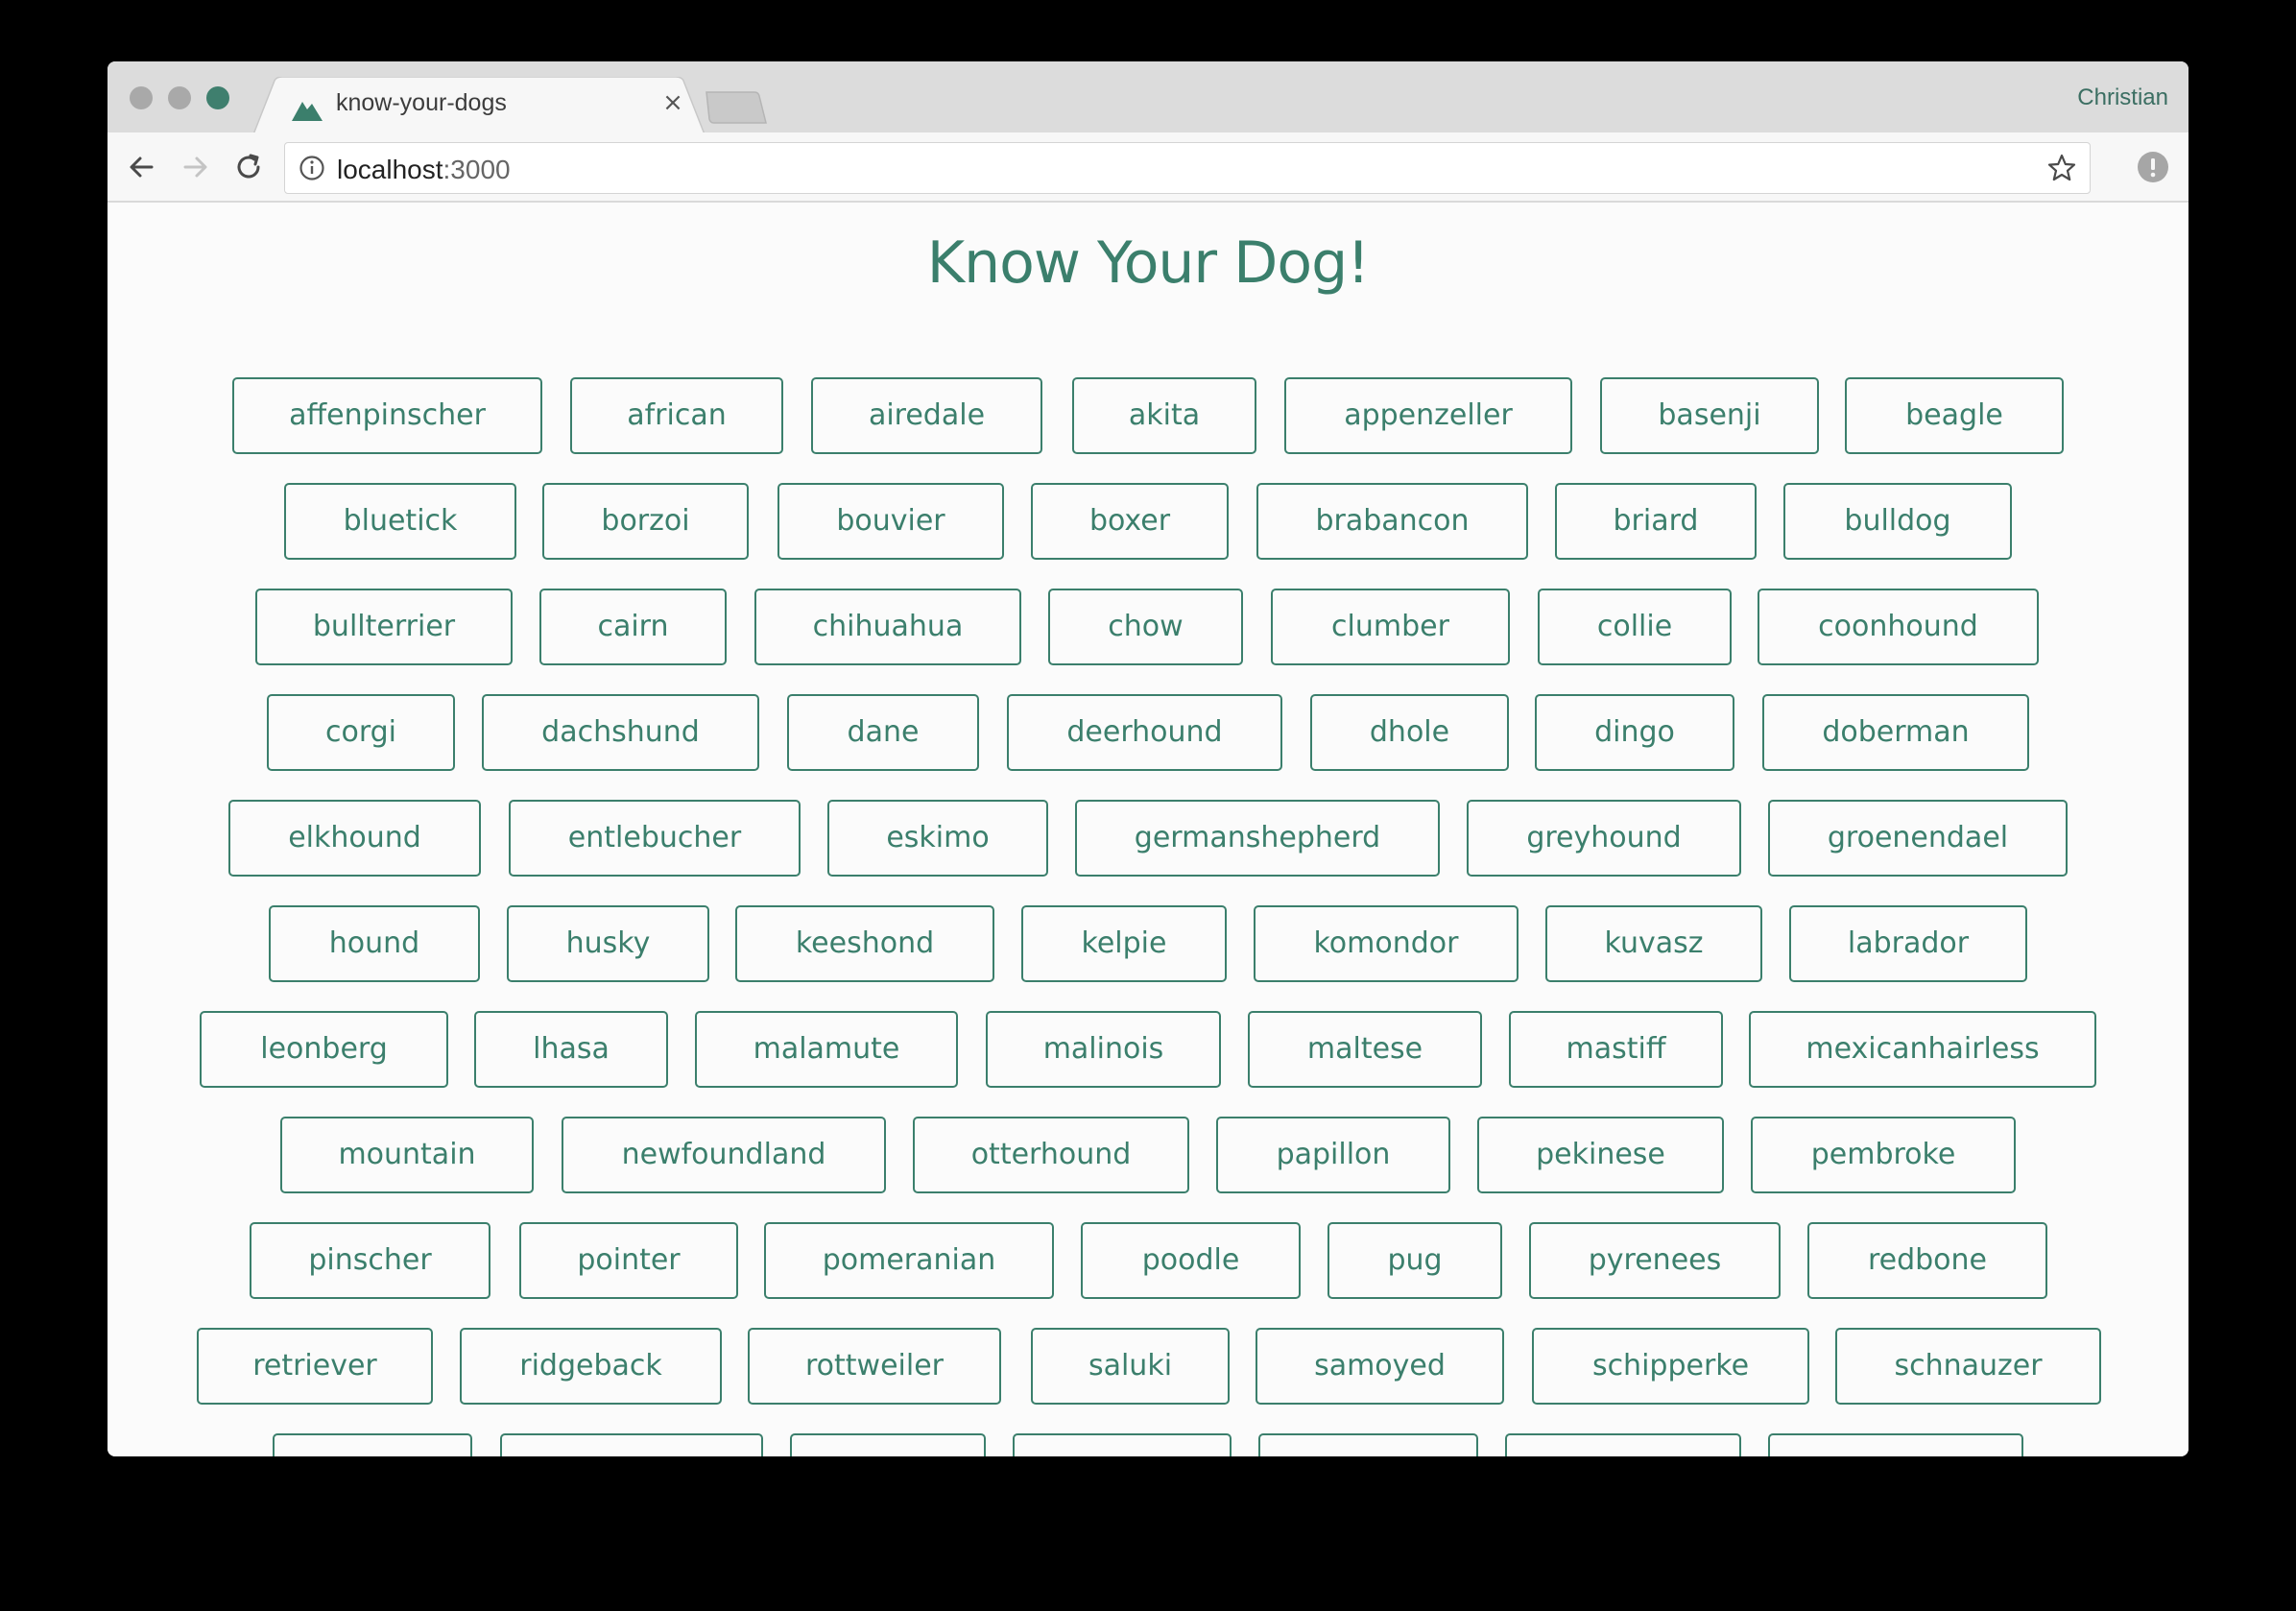 The height and width of the screenshot is (1611, 2296). I want to click on url-host: localhost, so click(390, 169).